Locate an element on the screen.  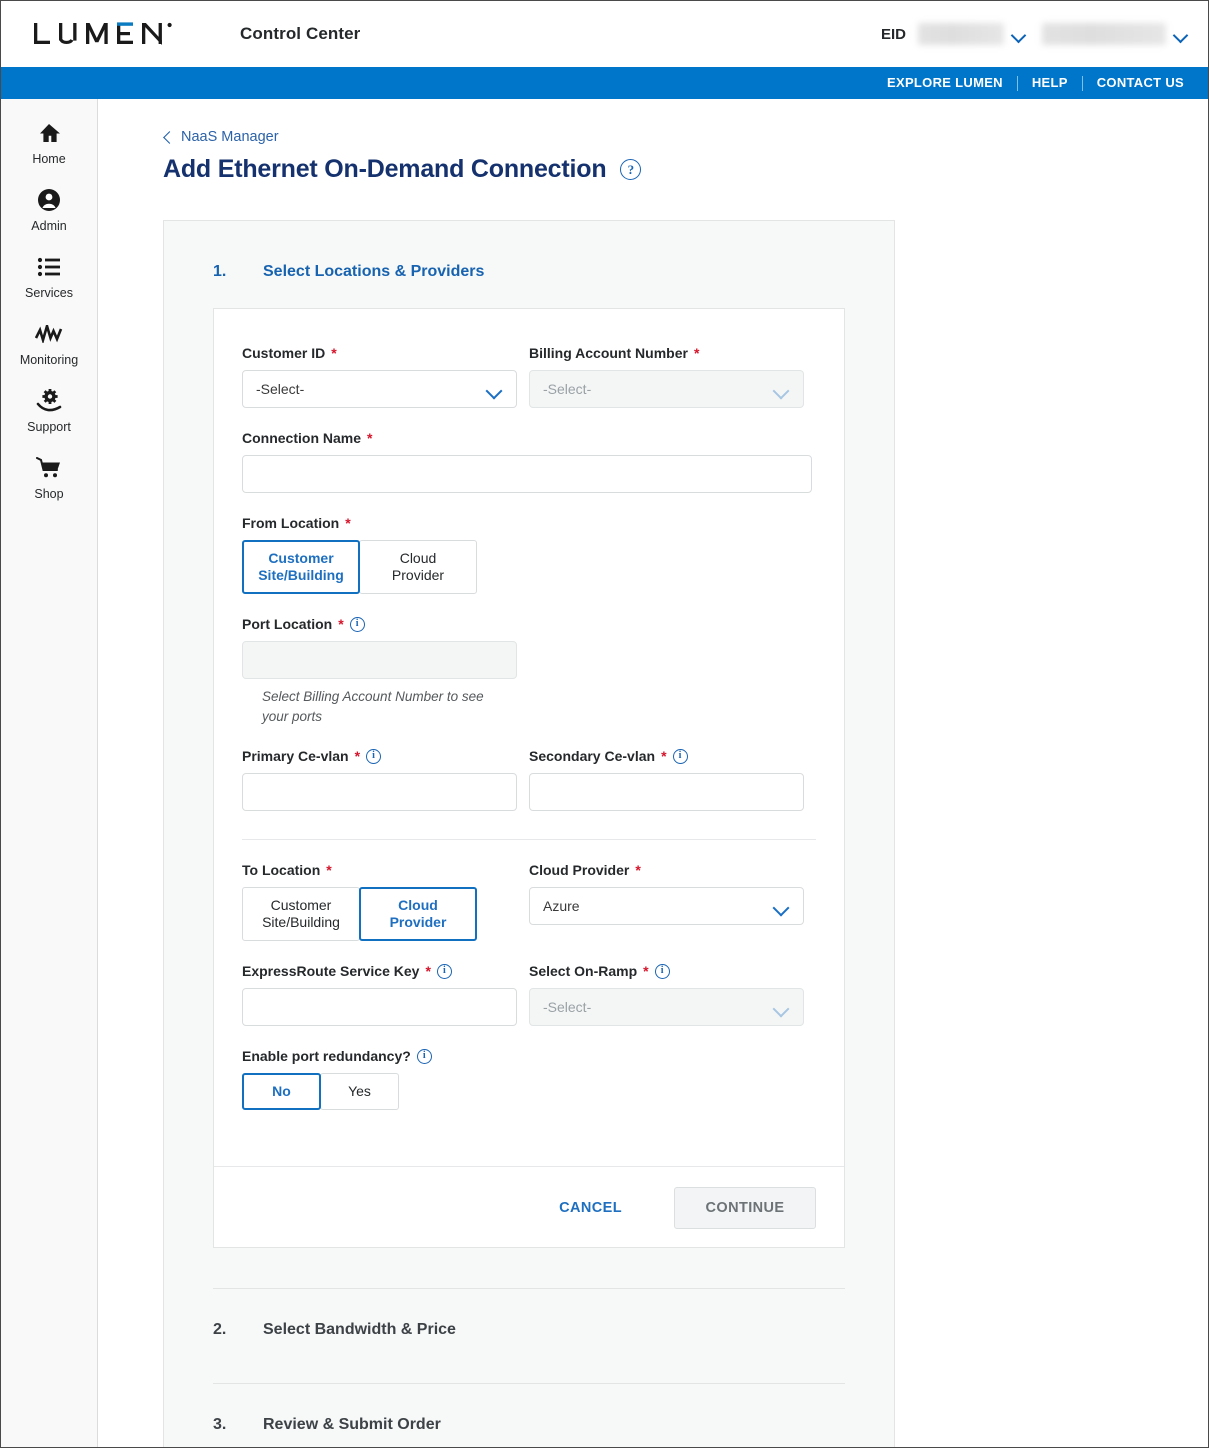
billing-account-number-label: Billing Account Number is located at coordinates (608, 353).